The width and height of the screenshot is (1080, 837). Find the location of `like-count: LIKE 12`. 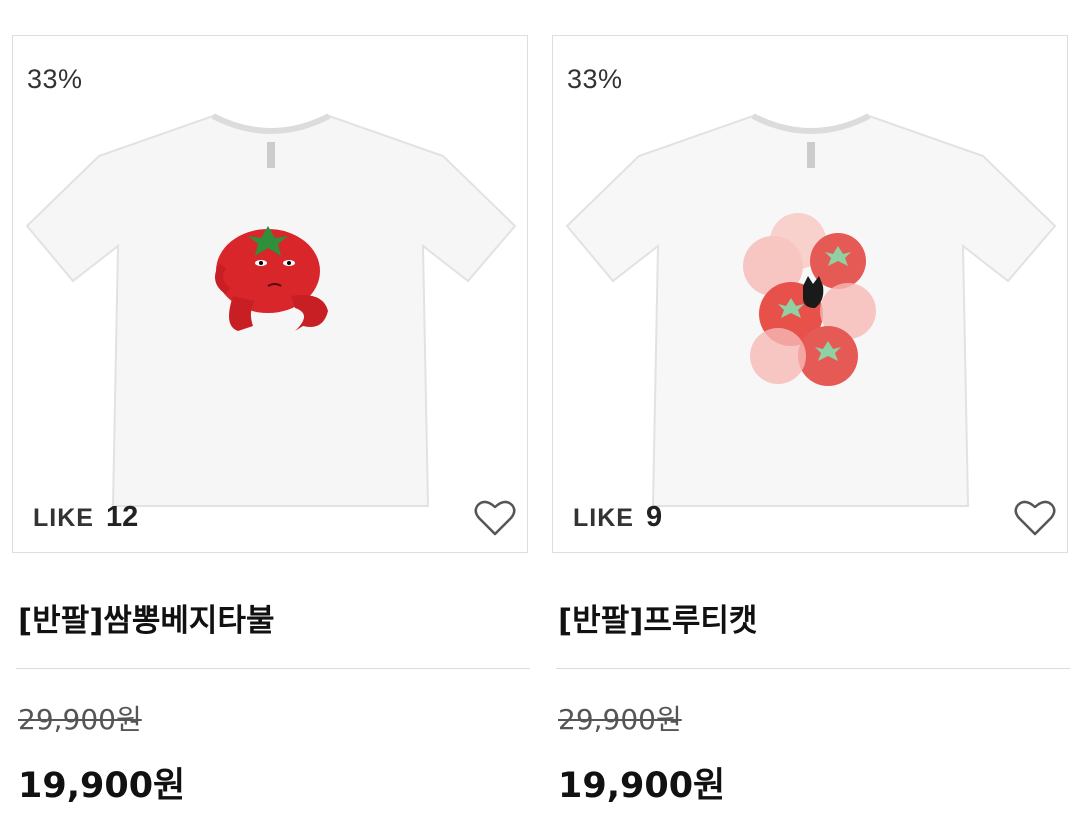

like-count: LIKE 12 is located at coordinates (85, 517).